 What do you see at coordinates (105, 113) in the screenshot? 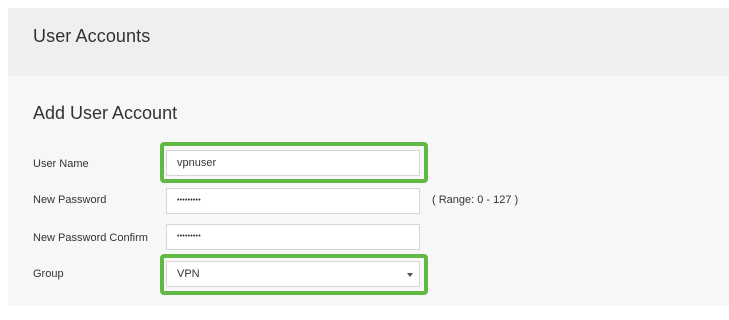
I see `section-title: Add User Account` at bounding box center [105, 113].